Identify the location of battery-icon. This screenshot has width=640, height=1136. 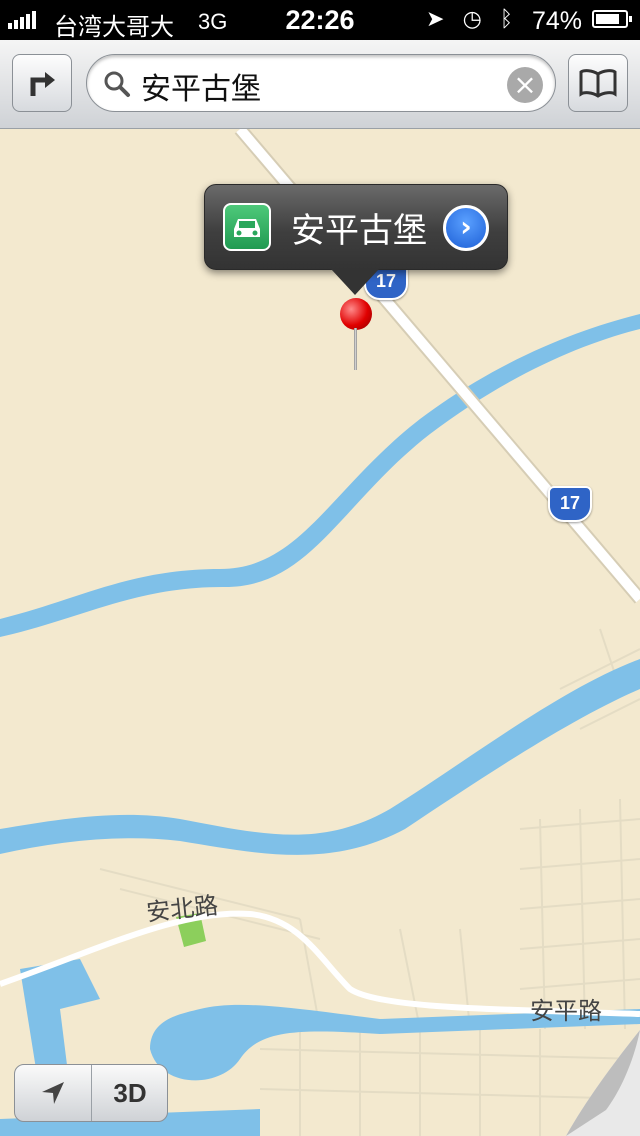
(612, 19).